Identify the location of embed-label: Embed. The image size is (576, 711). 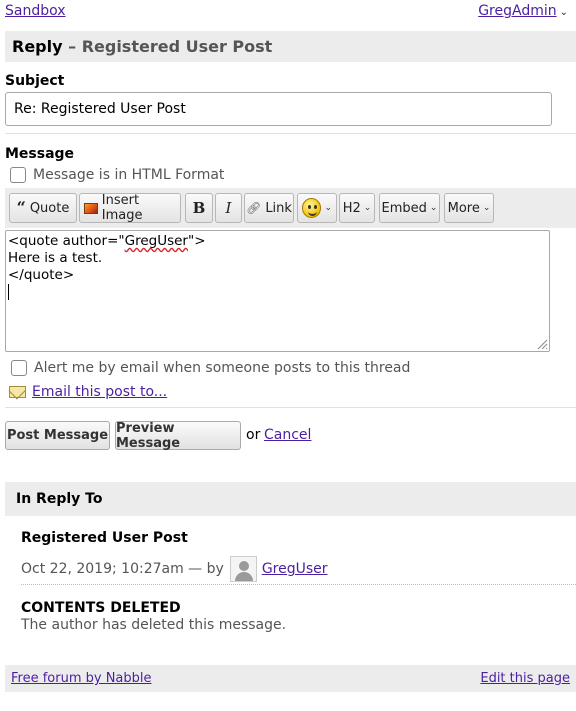
(404, 208).